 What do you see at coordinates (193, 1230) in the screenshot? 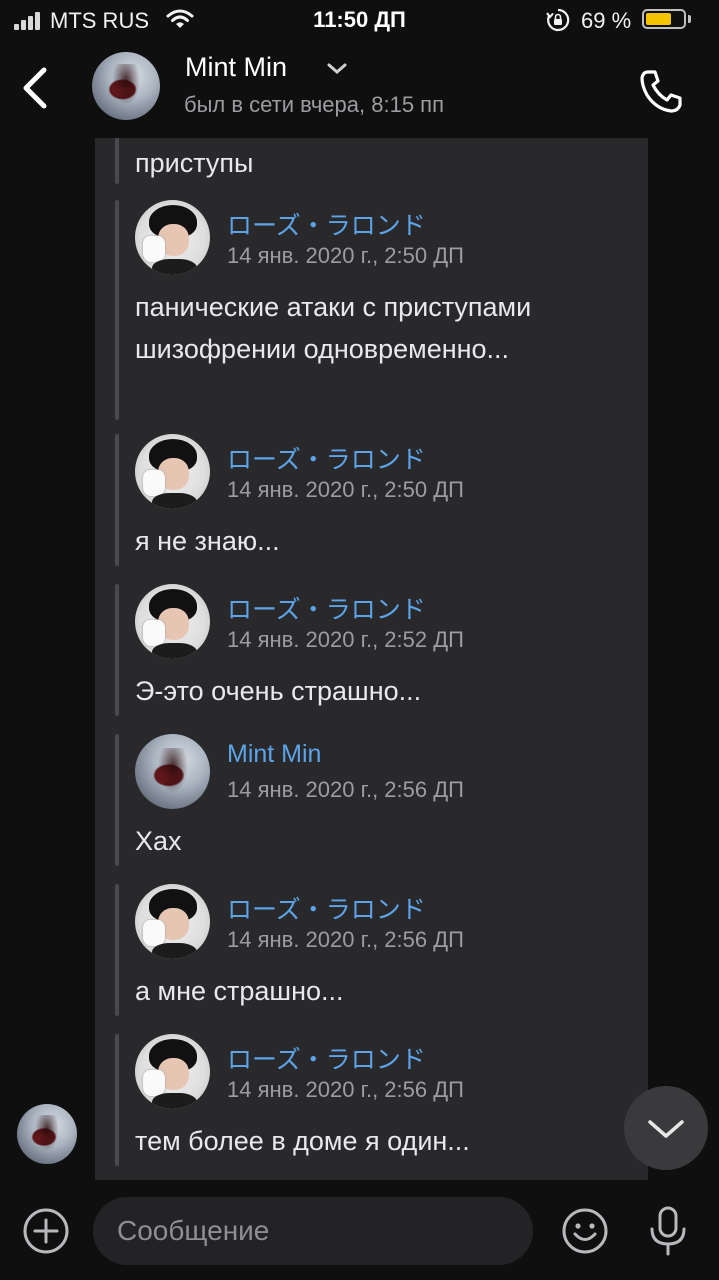
I see `message-placeholder: Сообщение` at bounding box center [193, 1230].